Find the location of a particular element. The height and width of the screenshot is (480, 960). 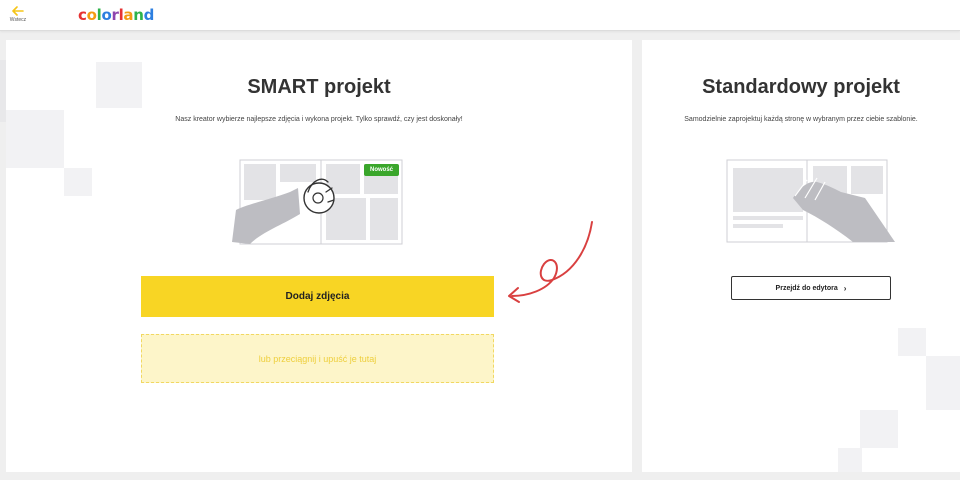

logo-letter: d is located at coordinates (149, 15).